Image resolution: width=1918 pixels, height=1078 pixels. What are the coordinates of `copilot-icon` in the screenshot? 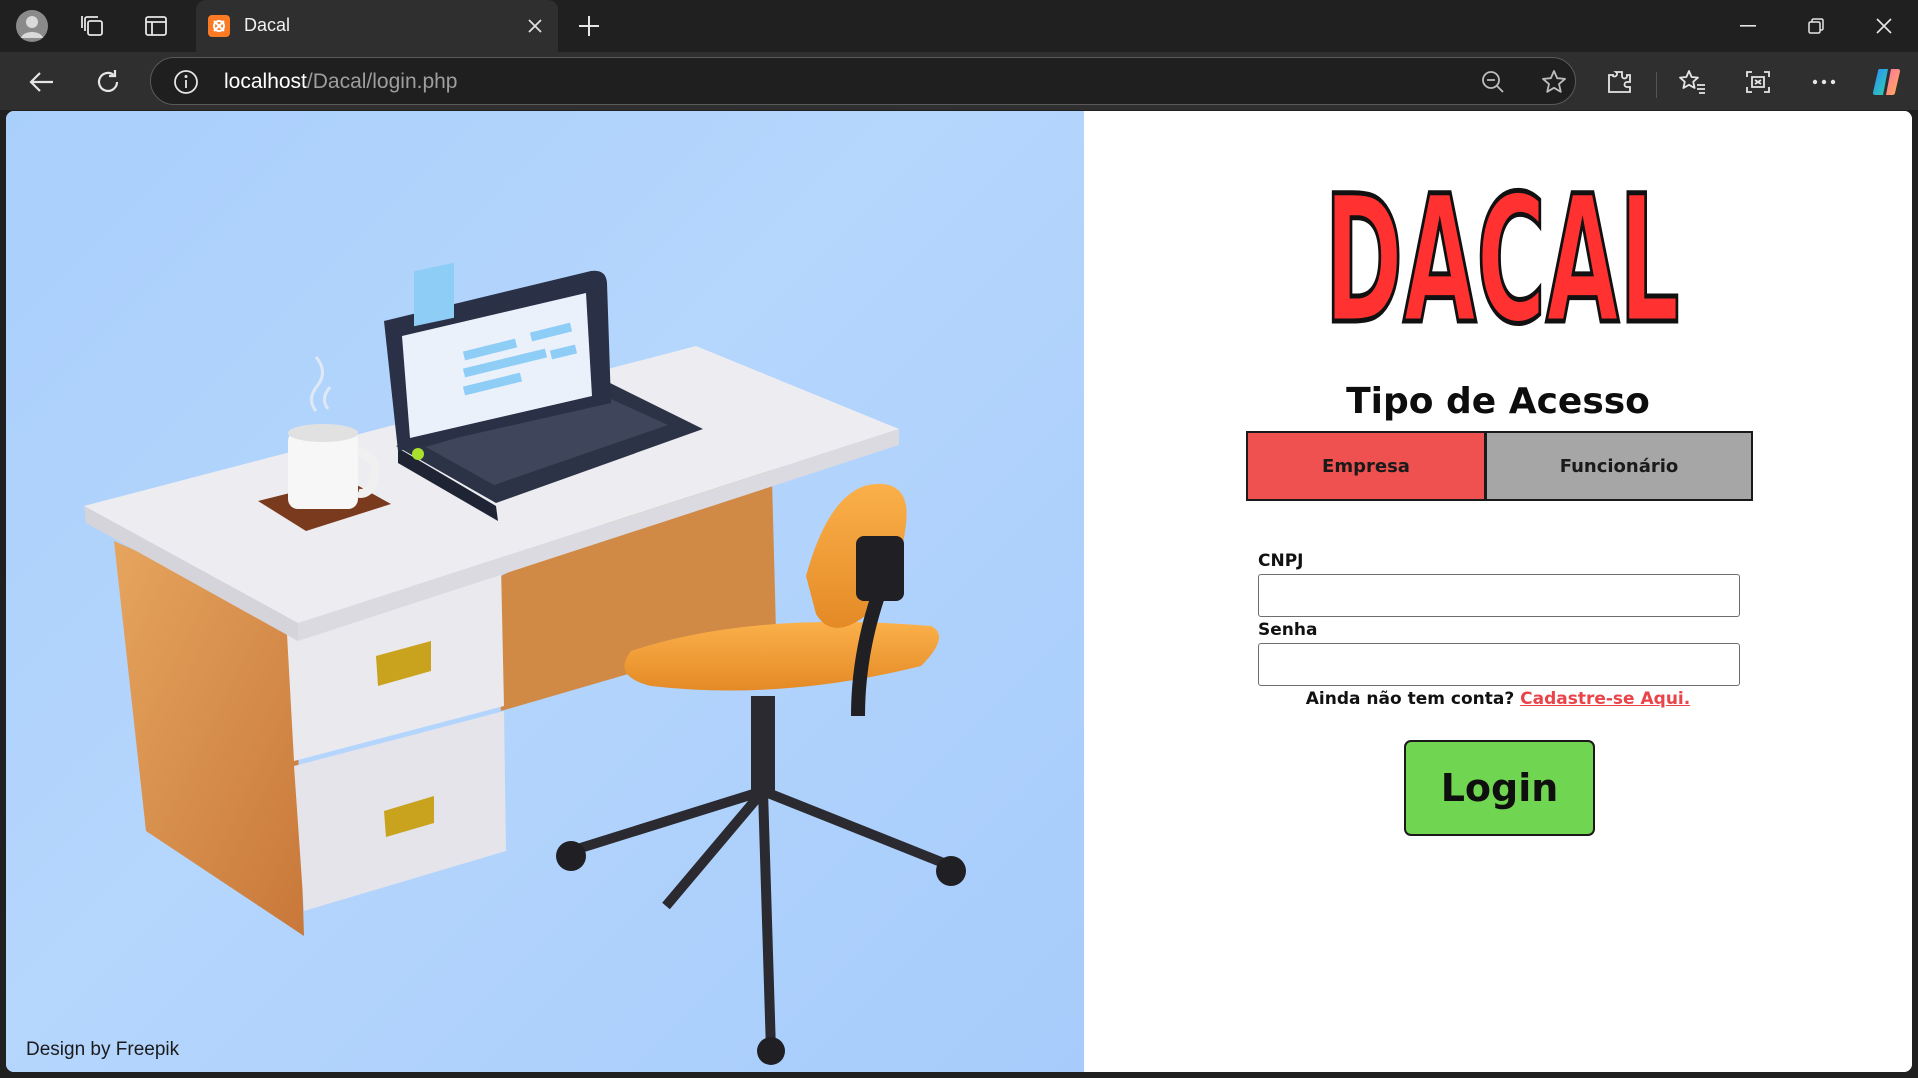 It's located at (1887, 82).